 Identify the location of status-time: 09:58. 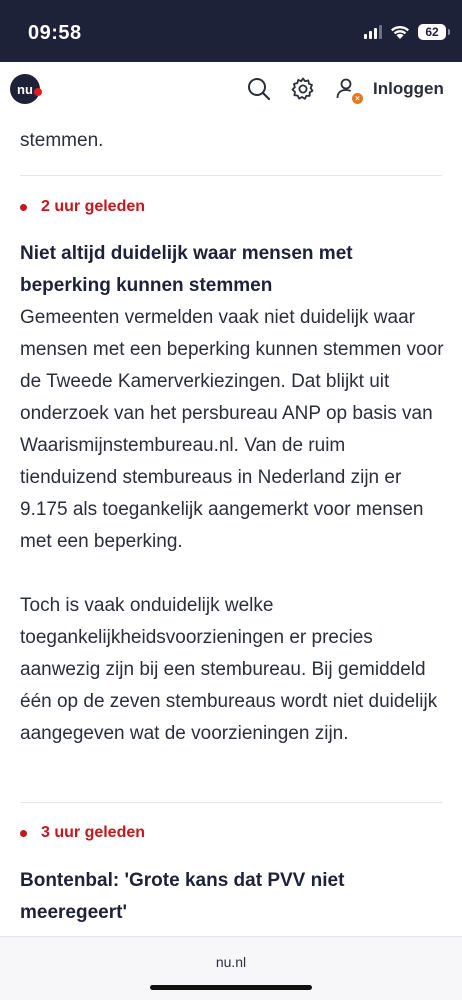
(55, 33).